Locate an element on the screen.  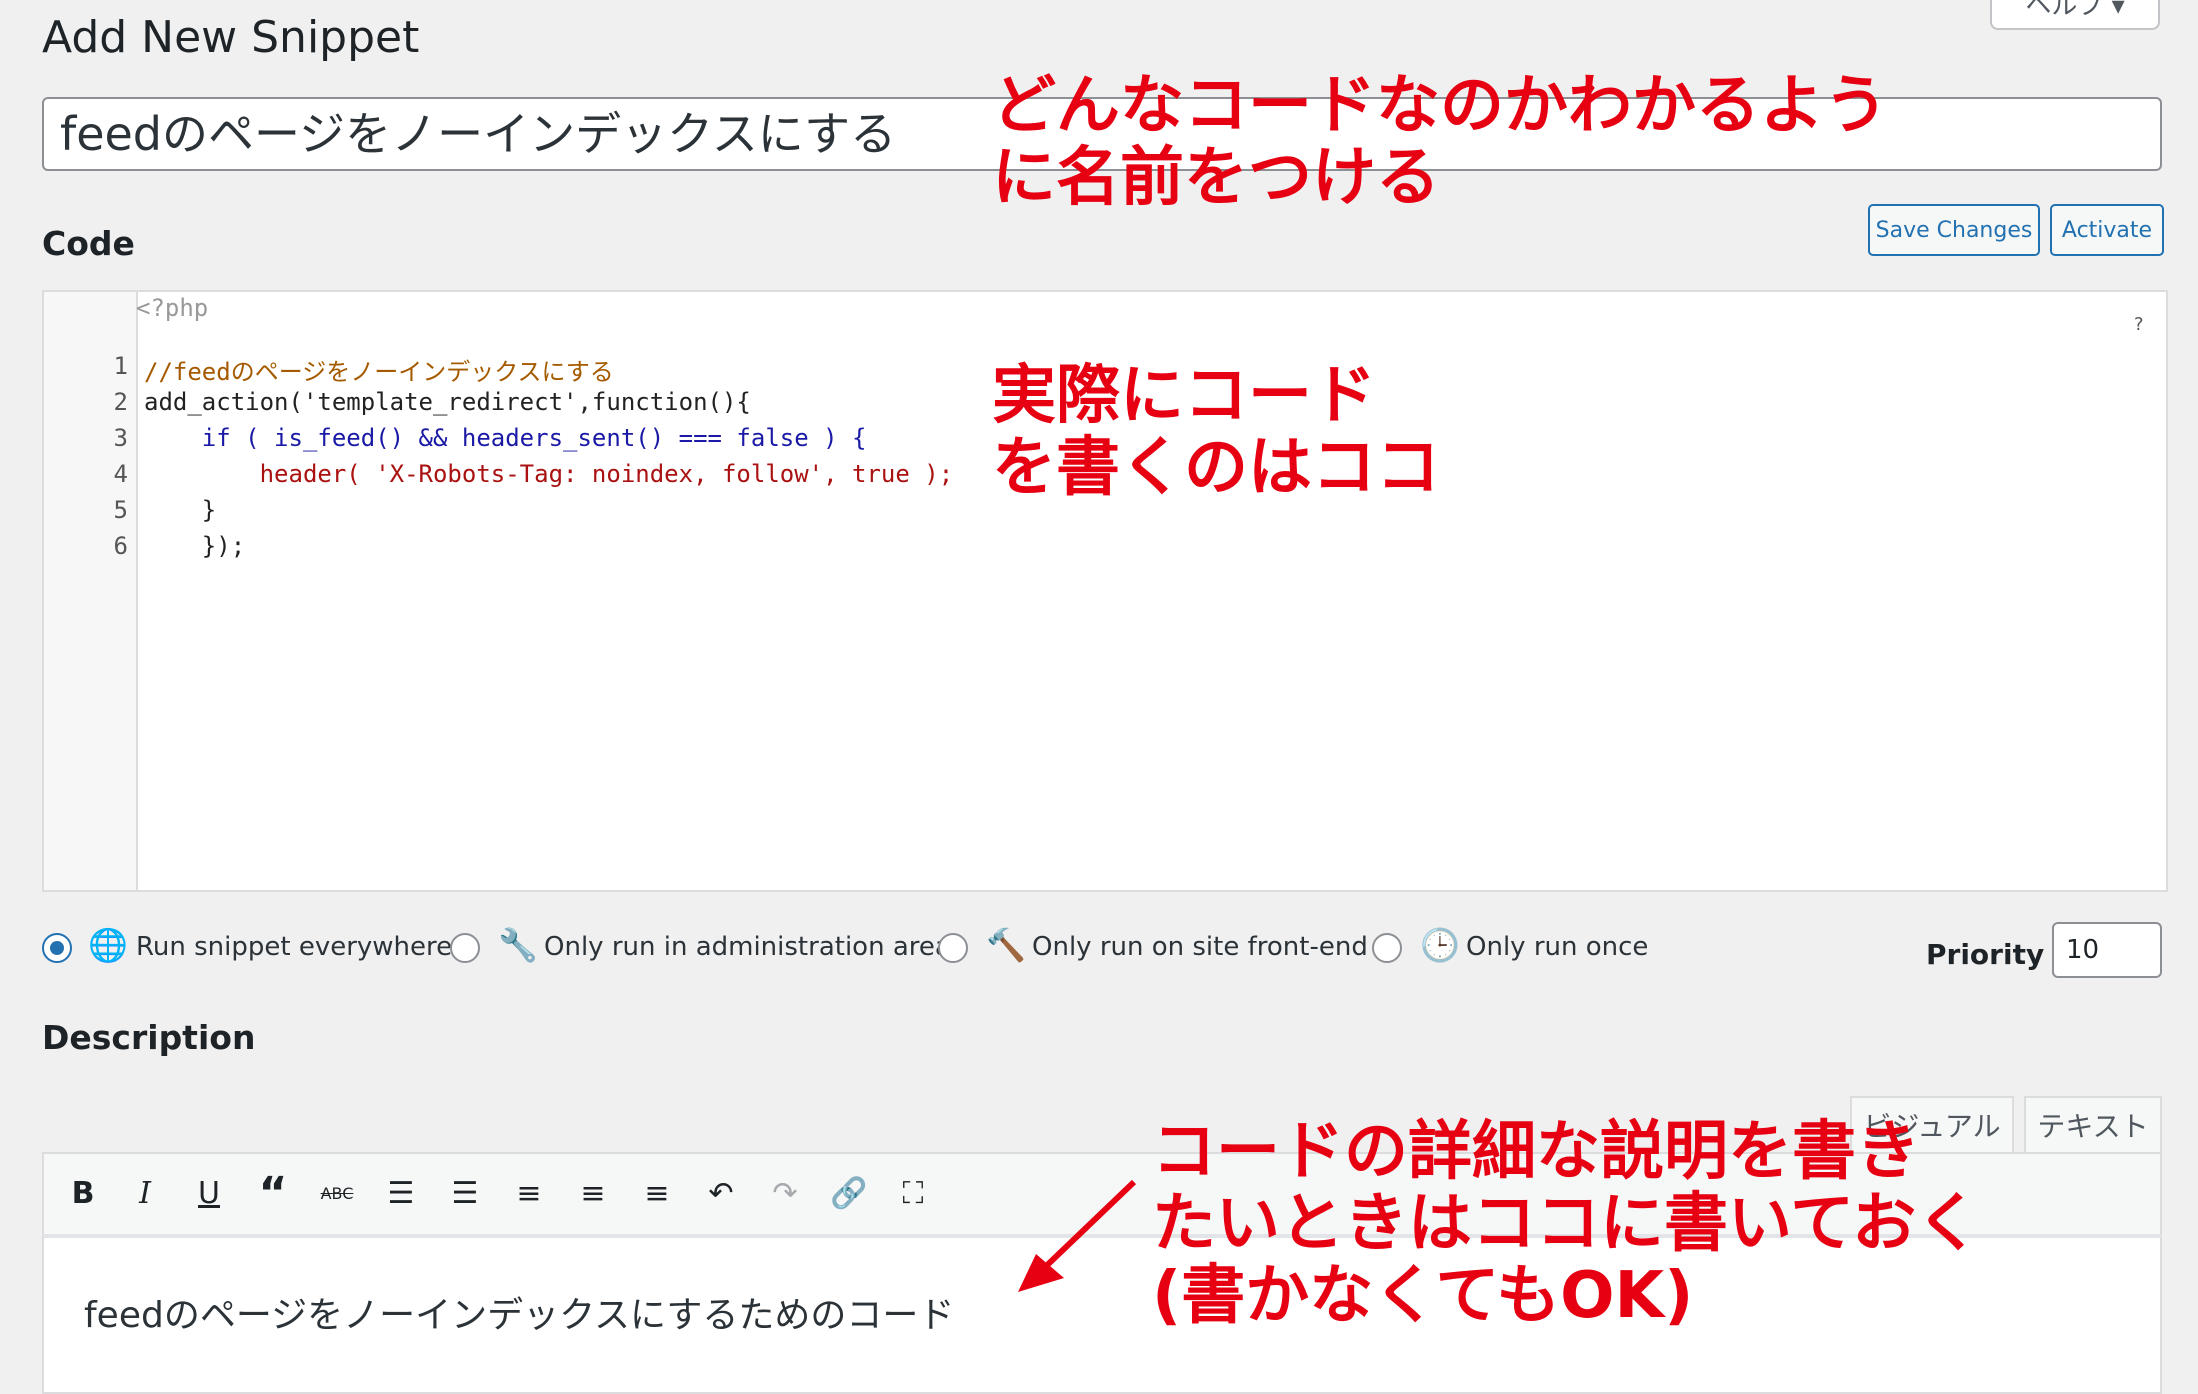
code-line: } is located at coordinates (180, 510).